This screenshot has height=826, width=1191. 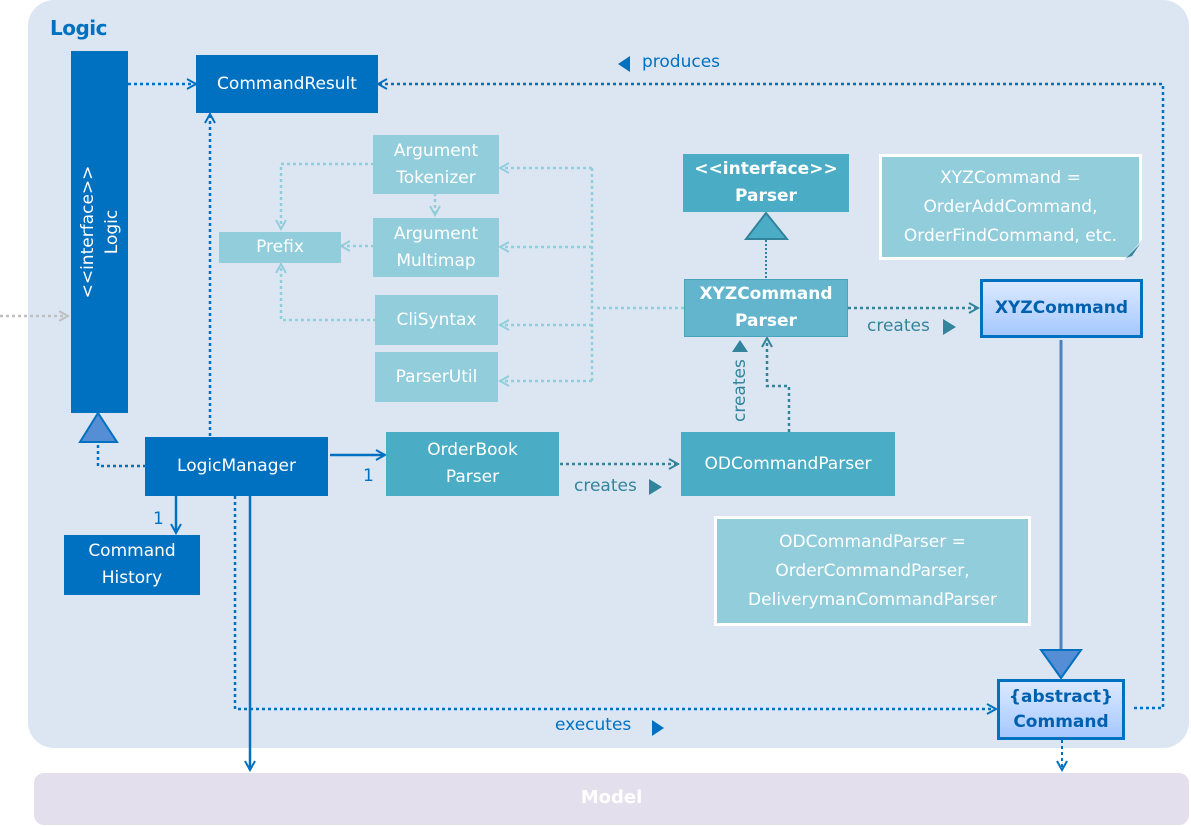 I want to click on creates-xyz-direction-icon, so click(x=949, y=327).